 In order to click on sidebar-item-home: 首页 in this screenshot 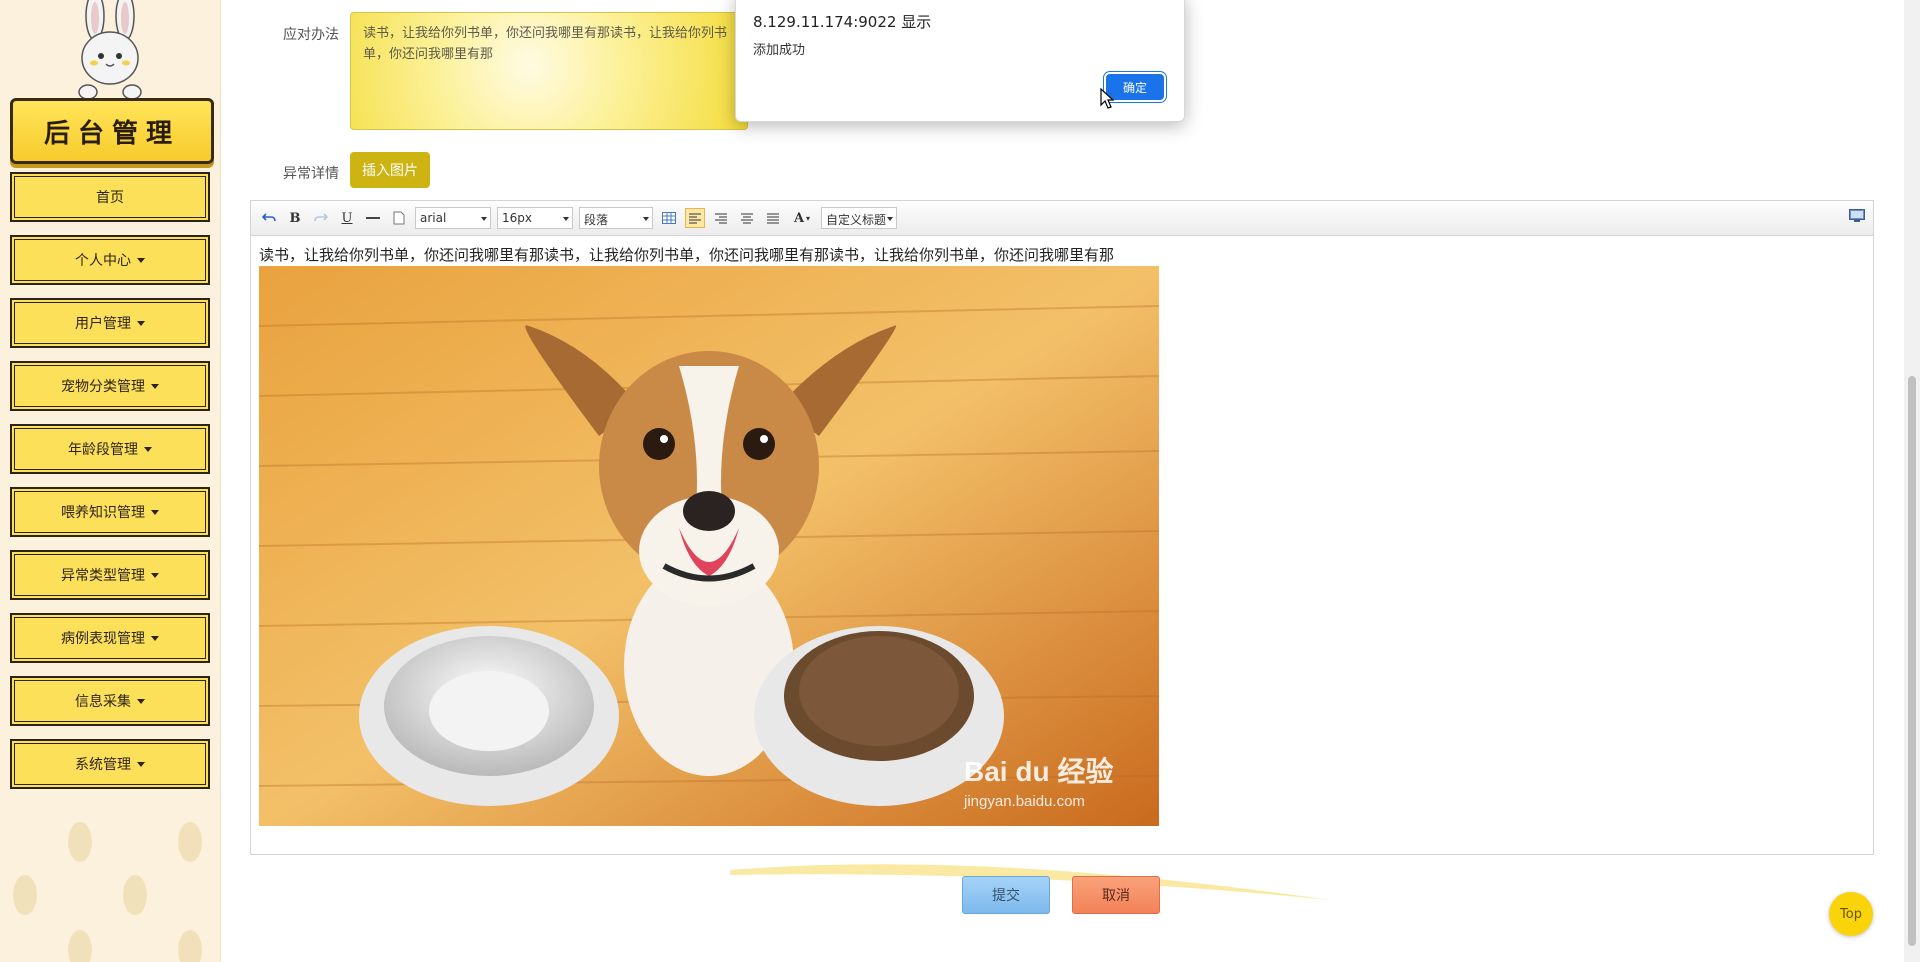, I will do `click(110, 197)`.